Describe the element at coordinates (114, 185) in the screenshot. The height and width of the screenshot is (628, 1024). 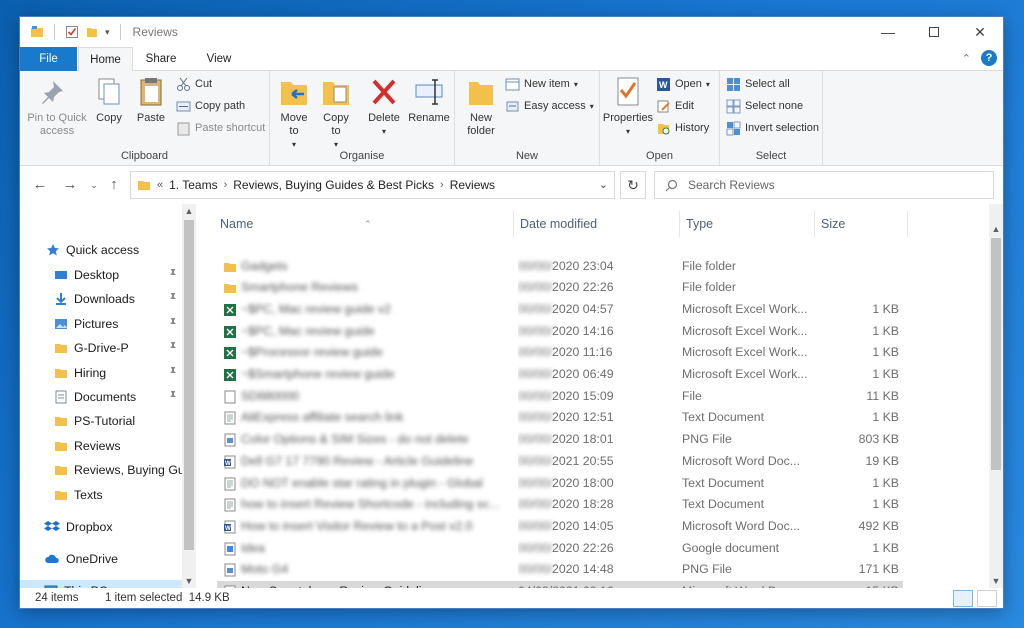
I see `up-arrow-icon: ↑` at that location.